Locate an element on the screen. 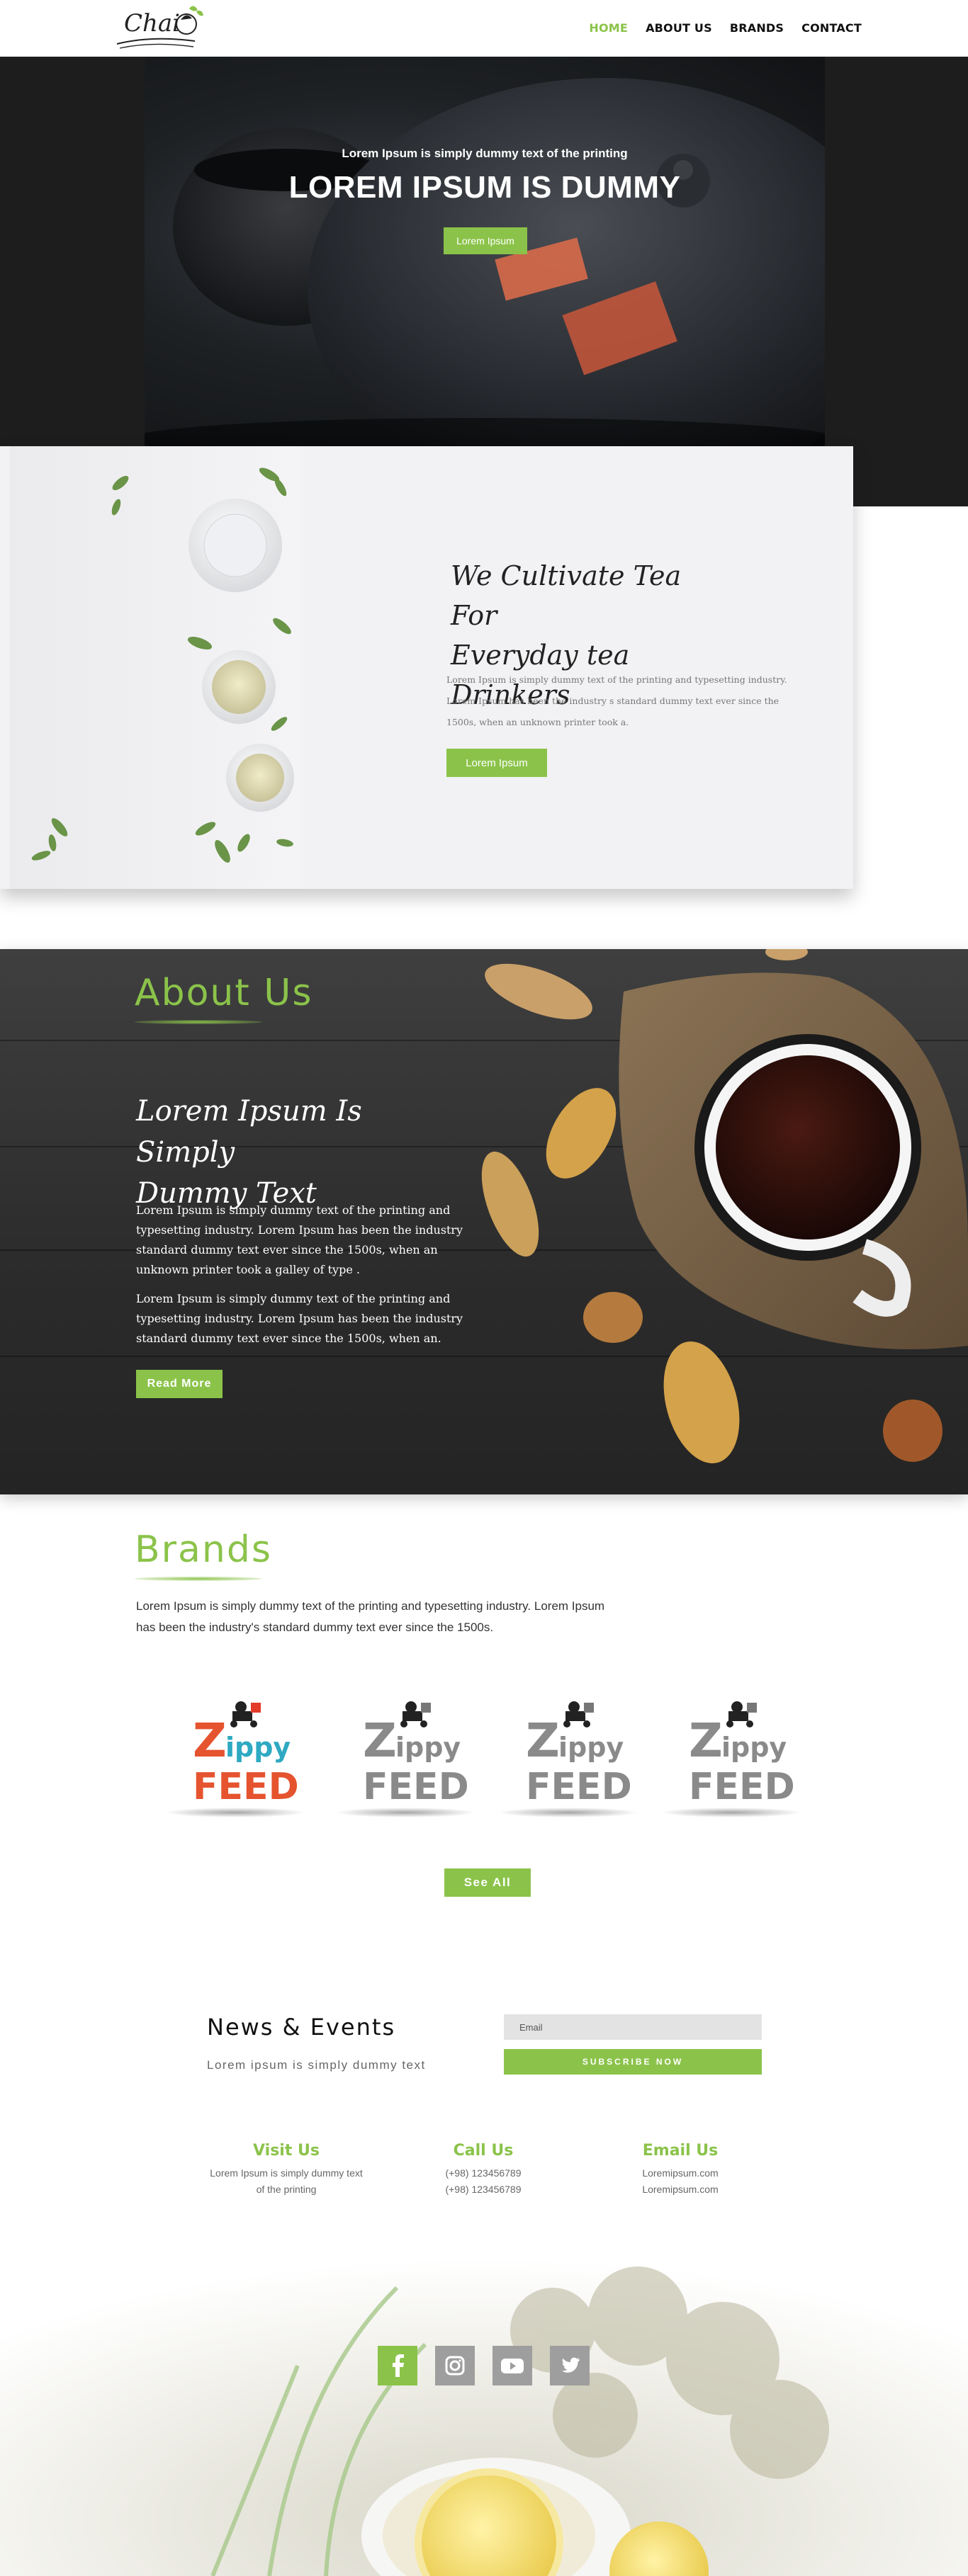 The width and height of the screenshot is (968, 2576). instagram-icon is located at coordinates (455, 2365).